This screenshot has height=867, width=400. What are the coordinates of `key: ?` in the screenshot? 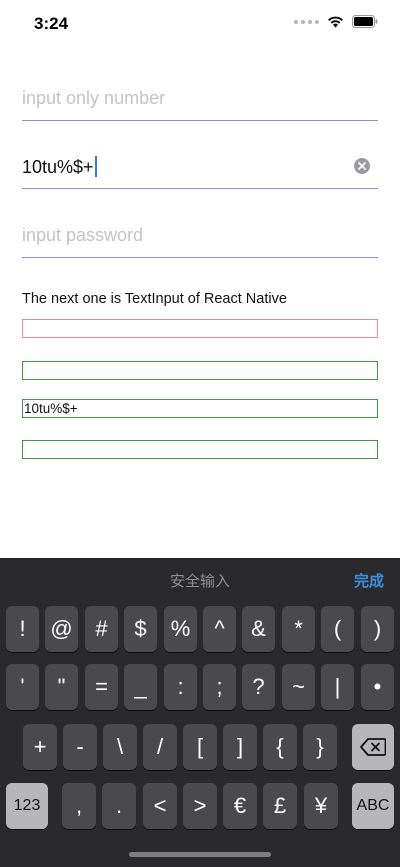 It's located at (258, 687).